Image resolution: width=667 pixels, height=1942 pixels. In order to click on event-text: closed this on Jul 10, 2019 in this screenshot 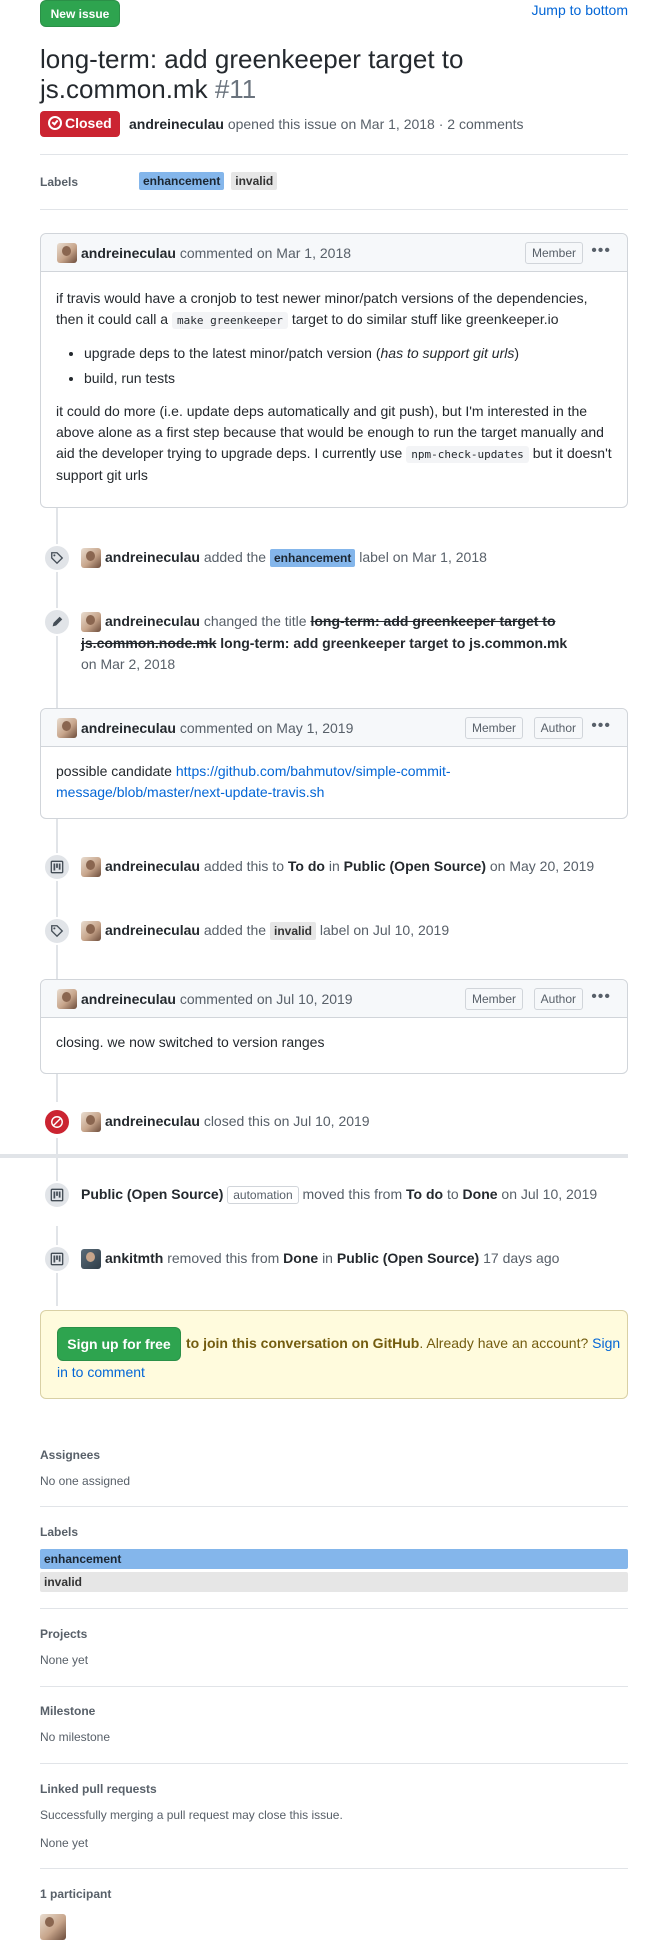, I will do `click(286, 1121)`.